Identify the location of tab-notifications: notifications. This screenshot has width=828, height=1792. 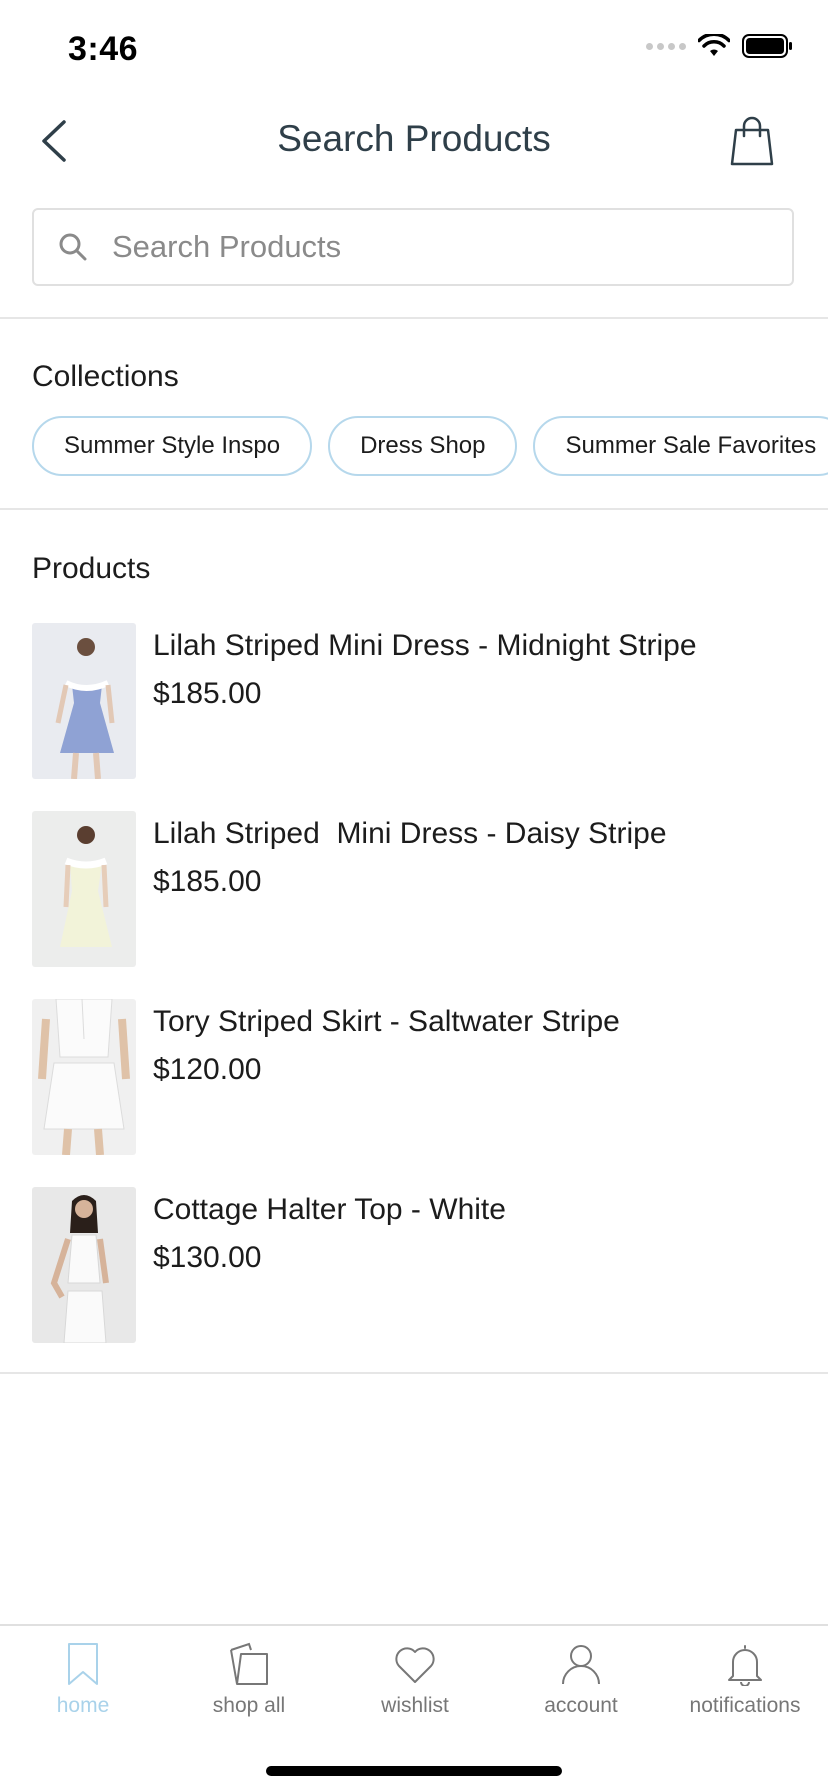
(745, 1680).